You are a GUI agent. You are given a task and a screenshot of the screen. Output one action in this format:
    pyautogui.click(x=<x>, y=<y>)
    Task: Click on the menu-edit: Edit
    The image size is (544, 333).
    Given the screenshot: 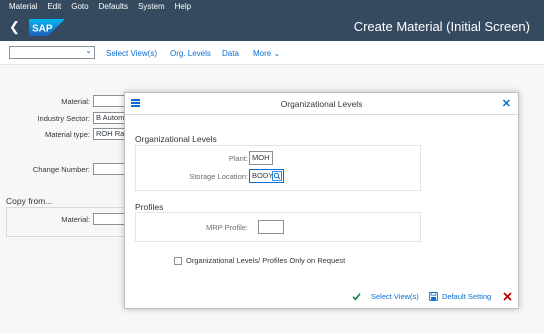 What is the action you would take?
    pyautogui.click(x=54, y=6)
    